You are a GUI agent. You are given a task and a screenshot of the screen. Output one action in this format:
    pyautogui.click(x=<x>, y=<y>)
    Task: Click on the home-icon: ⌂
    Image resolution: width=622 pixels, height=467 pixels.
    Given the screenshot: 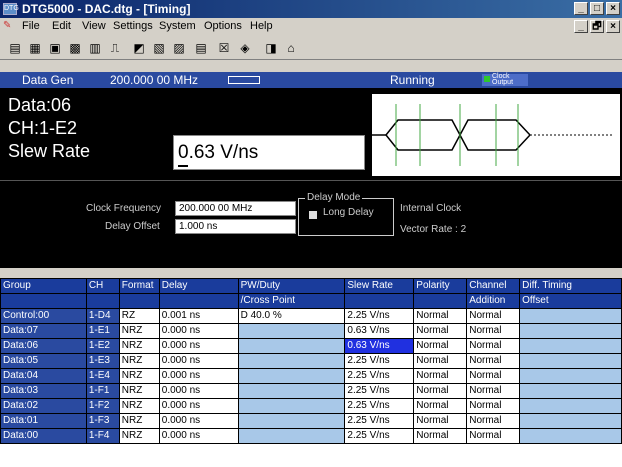 What is the action you would take?
    pyautogui.click(x=291, y=48)
    